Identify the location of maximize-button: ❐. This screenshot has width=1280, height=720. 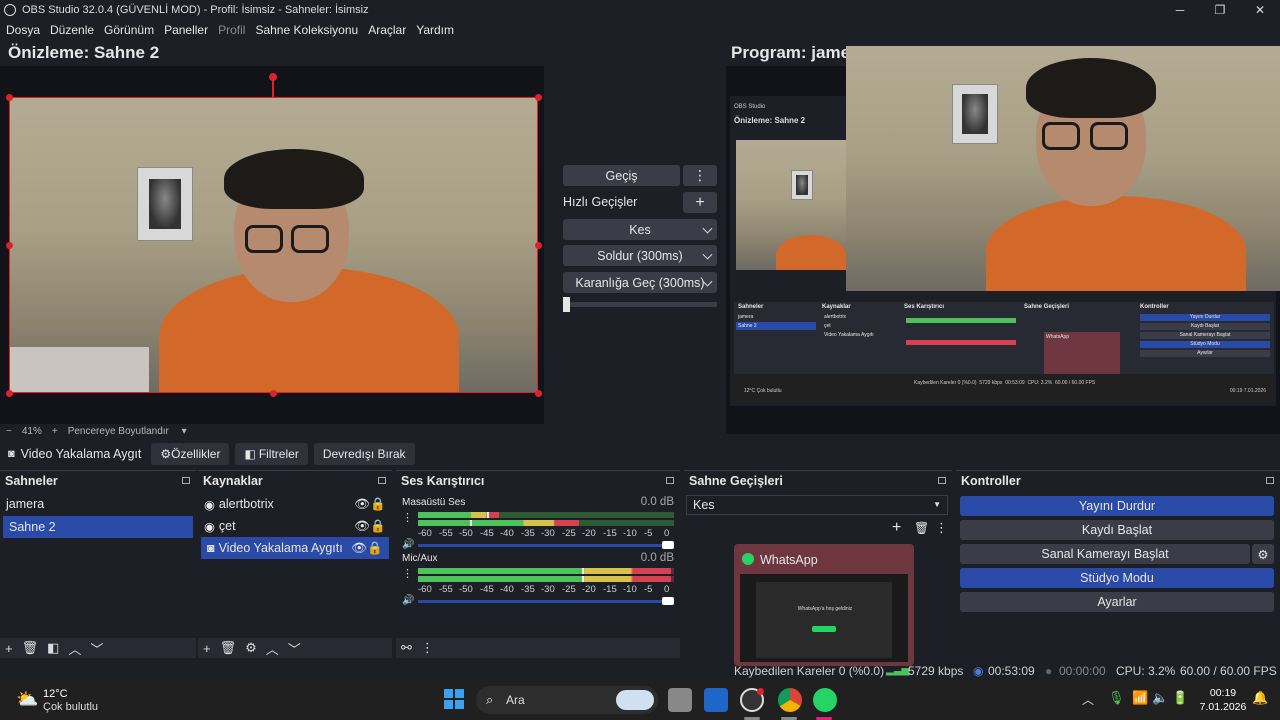
(1220, 10).